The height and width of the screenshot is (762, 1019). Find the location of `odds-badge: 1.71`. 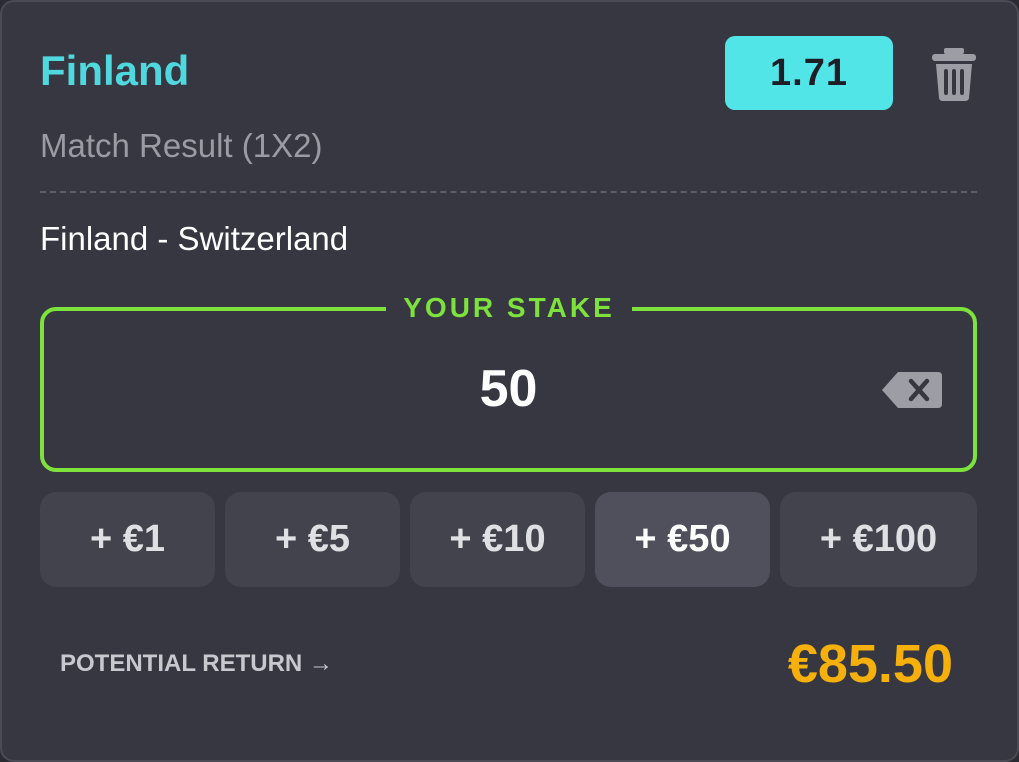

odds-badge: 1.71 is located at coordinates (809, 73).